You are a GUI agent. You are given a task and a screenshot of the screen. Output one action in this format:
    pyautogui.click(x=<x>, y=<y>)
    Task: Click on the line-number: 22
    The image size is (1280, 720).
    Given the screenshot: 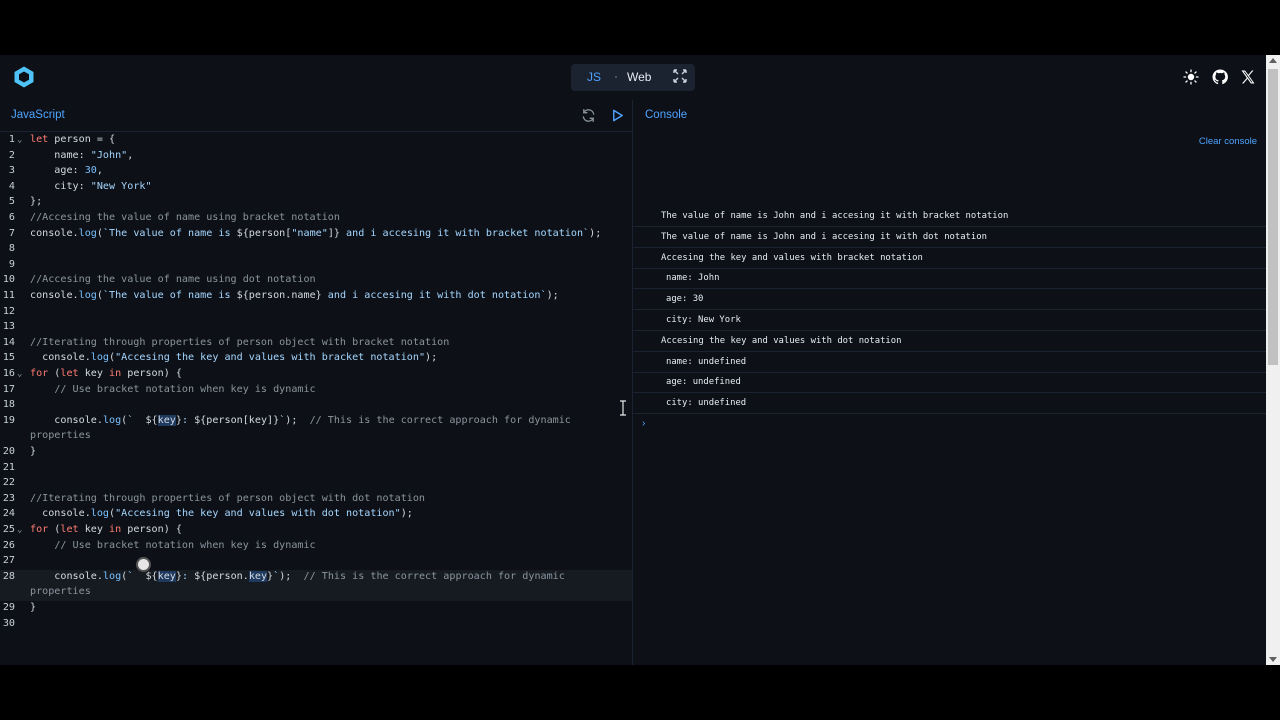 What is the action you would take?
    pyautogui.click(x=8, y=483)
    